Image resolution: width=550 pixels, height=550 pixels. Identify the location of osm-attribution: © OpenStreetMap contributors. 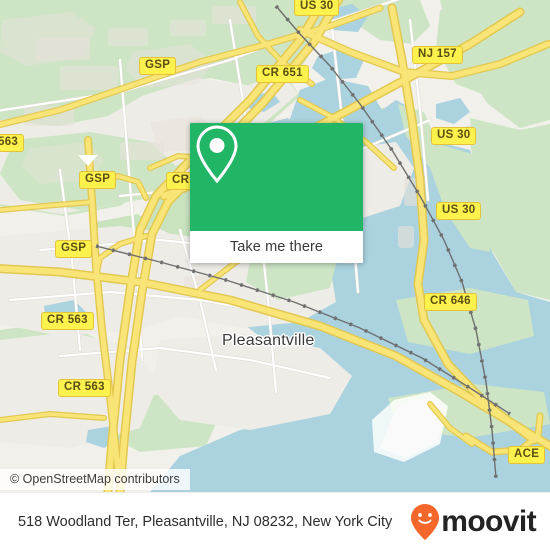
(95, 479).